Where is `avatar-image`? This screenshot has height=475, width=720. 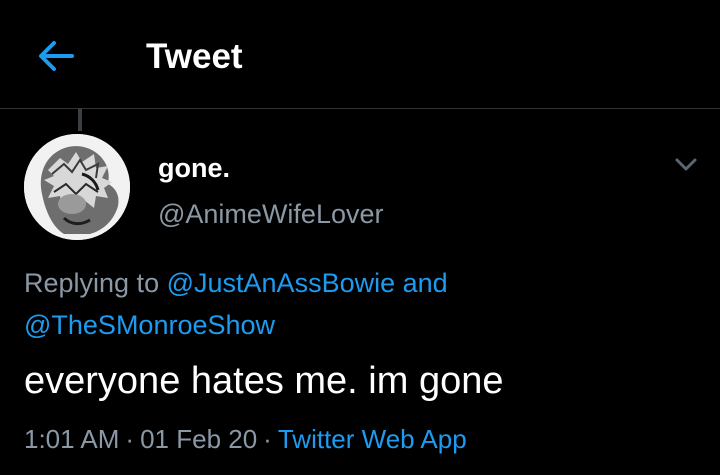
avatar-image is located at coordinates (77, 187).